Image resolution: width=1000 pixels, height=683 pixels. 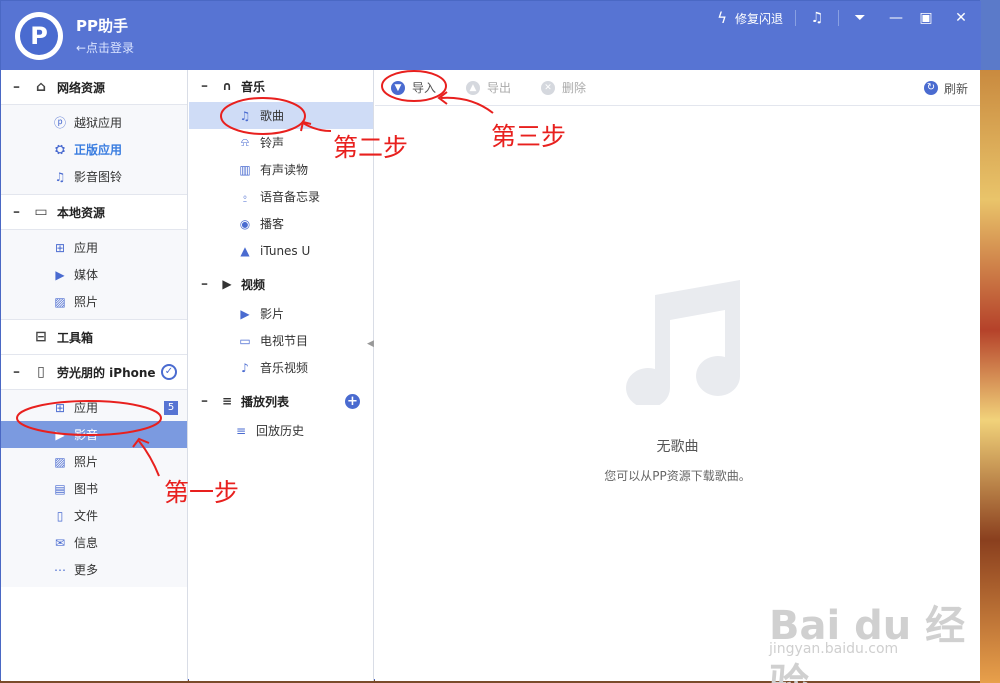 I want to click on sidebar-item-device-media: ▶ 影音, so click(x=94, y=434).